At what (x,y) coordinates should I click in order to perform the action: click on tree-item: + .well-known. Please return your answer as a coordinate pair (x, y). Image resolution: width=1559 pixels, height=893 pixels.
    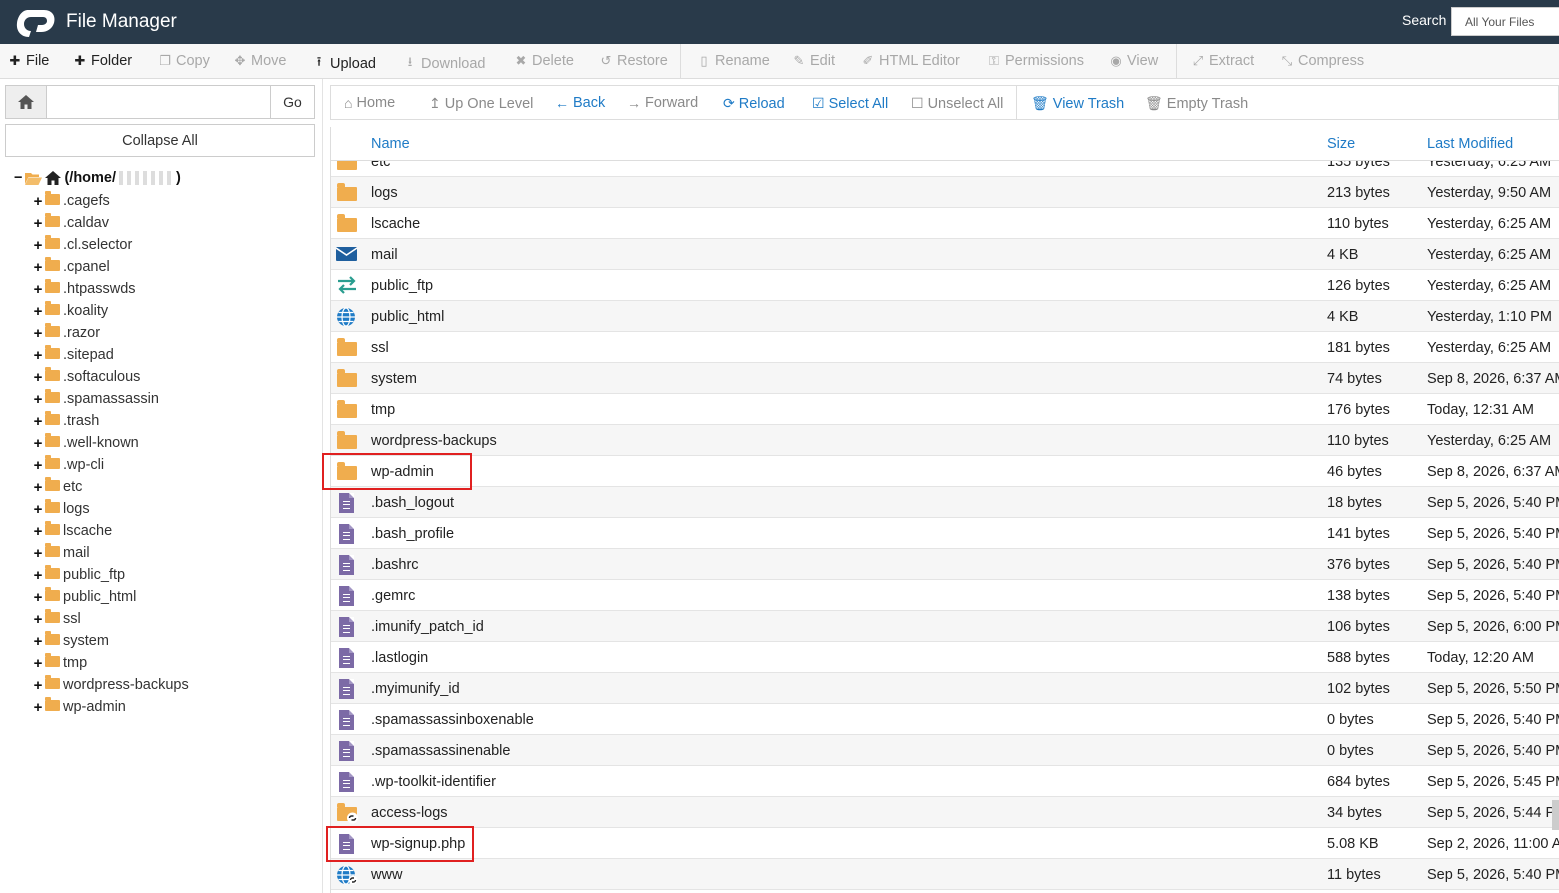
    Looking at the image, I should click on (110, 443).